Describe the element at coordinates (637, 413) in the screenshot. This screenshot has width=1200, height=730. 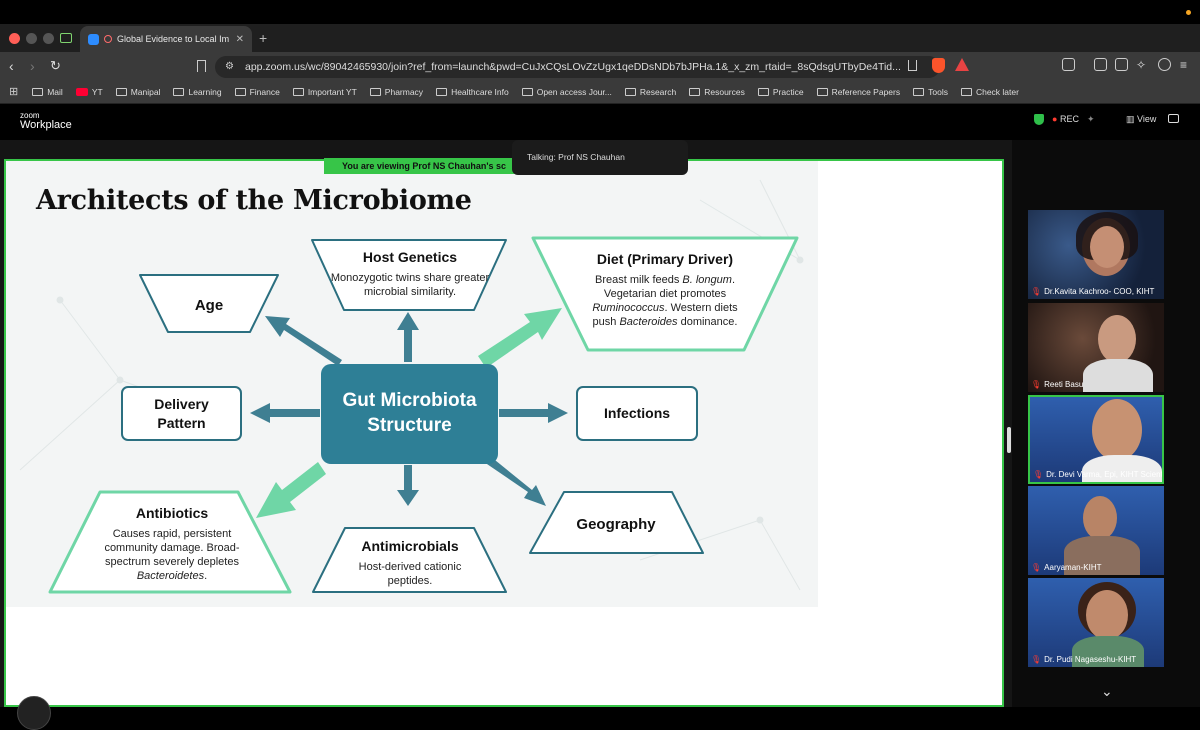
I see `node-infections: Infections` at that location.